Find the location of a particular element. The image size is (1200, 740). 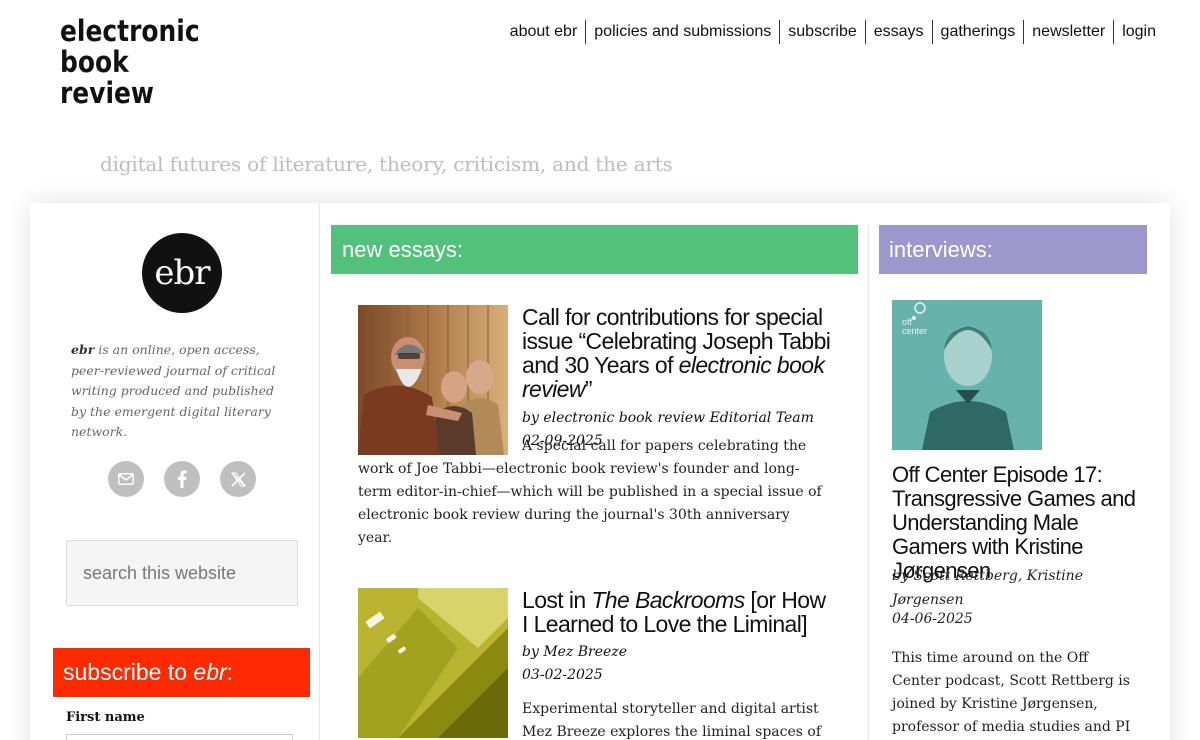

nav-login: login is located at coordinates (1138, 32).